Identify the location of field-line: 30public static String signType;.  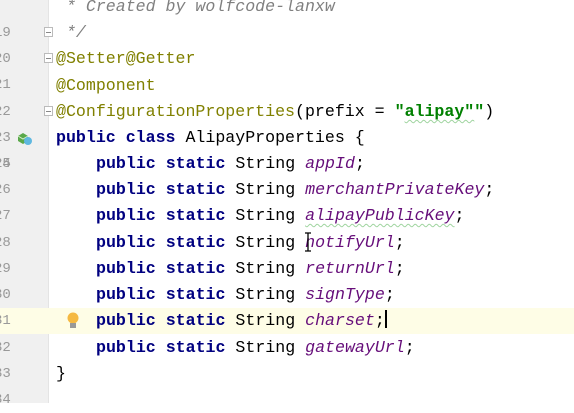
(287, 295).